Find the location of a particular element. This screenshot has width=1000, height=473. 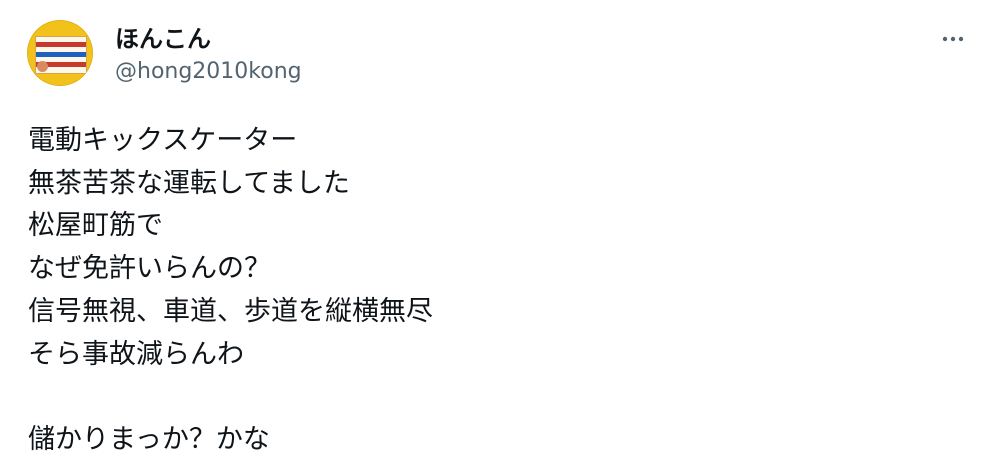

author-display-name: ほんこん is located at coordinates (208, 39).